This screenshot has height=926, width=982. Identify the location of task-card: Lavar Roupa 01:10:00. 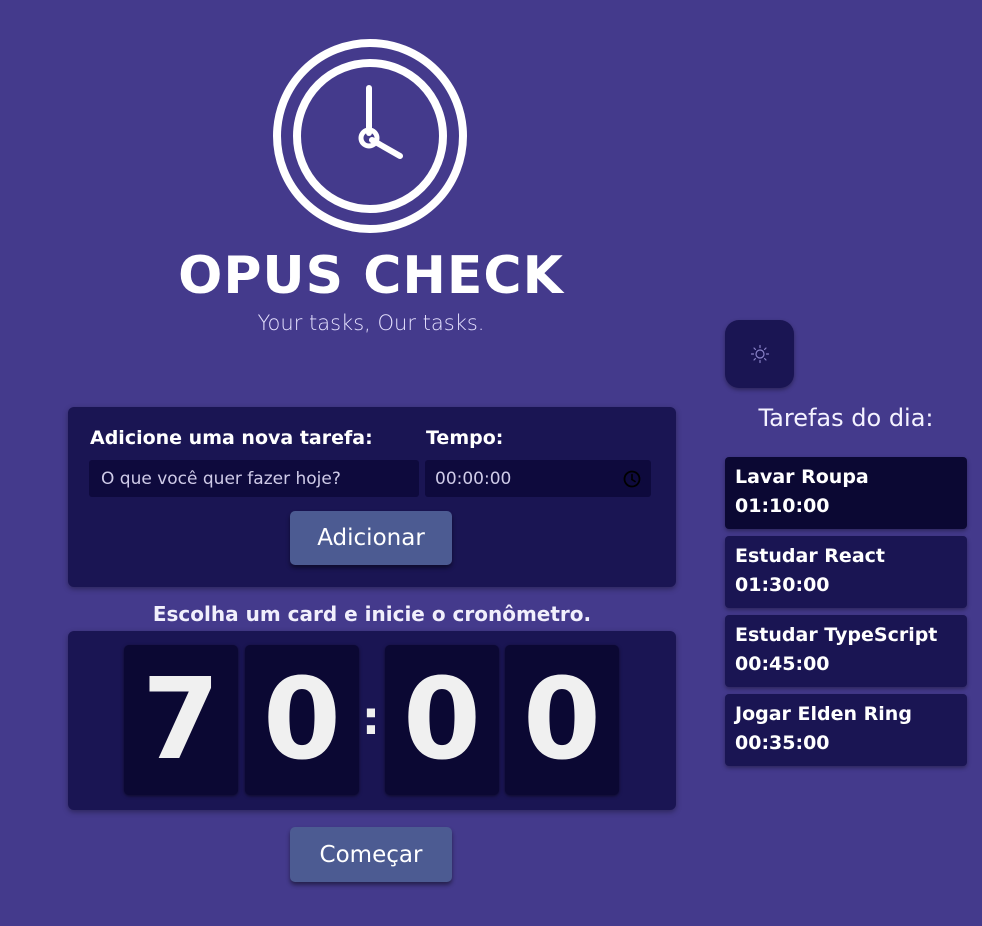
(846, 493).